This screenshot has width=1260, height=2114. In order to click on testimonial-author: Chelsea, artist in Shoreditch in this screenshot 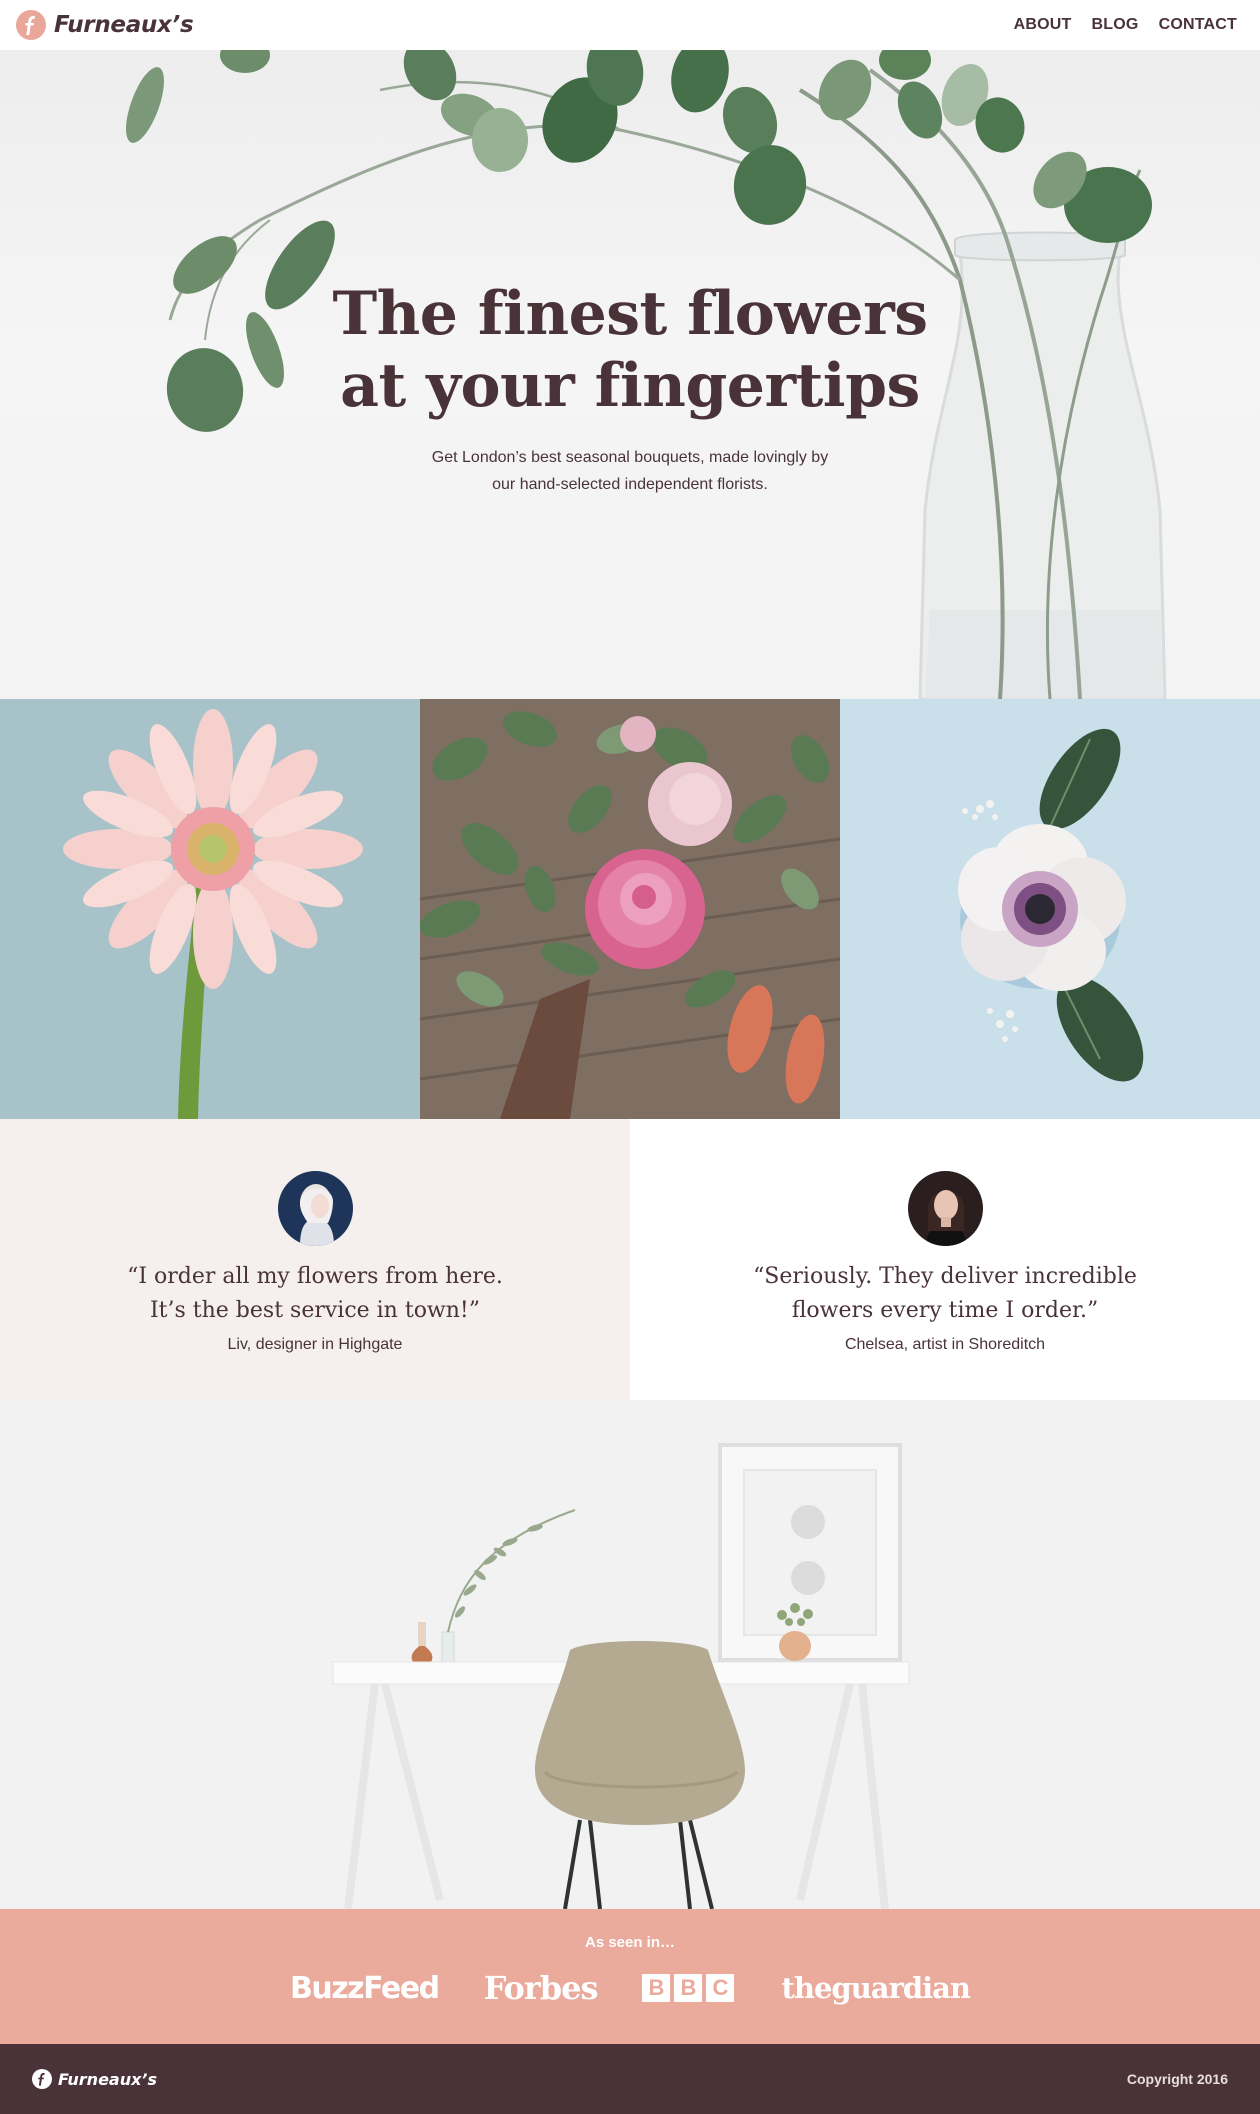, I will do `click(945, 1344)`.